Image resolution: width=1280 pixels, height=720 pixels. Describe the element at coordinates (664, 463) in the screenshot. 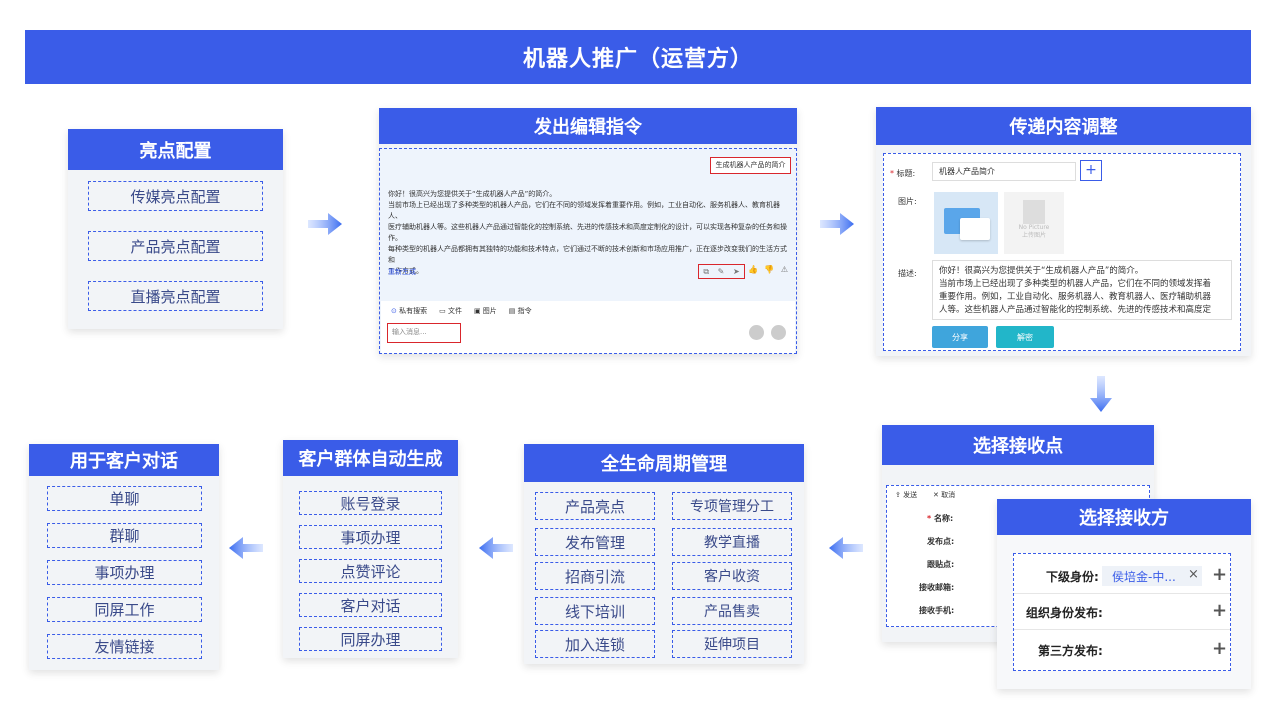

I see `lifecycle-title: 全生命周期管理` at that location.